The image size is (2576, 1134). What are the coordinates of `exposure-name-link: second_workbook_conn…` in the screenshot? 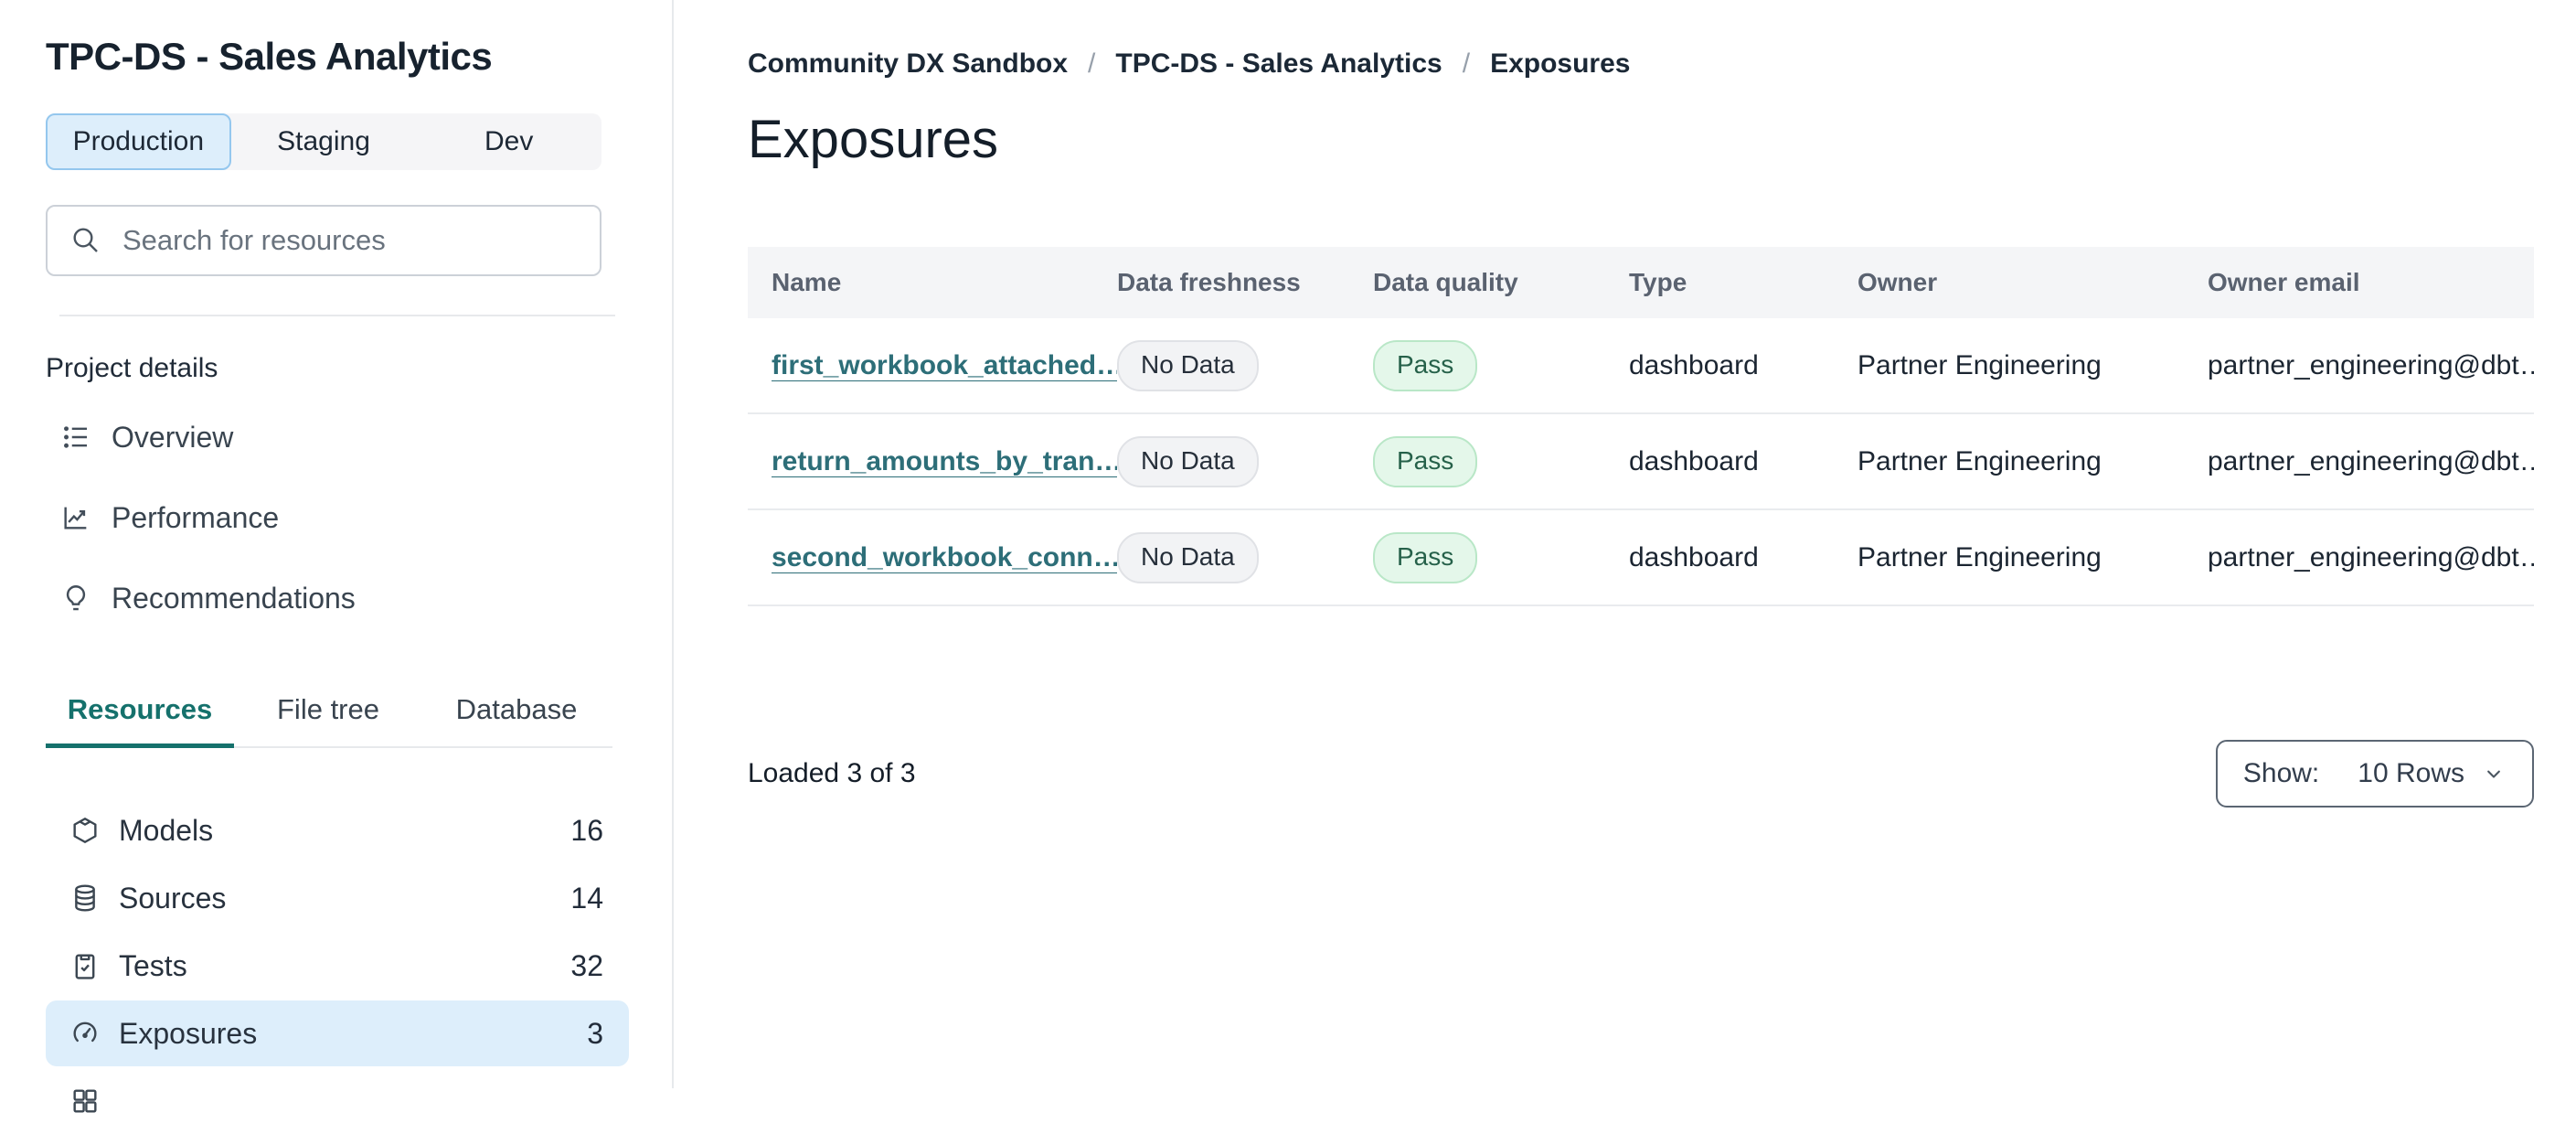 It's located at (944, 557).